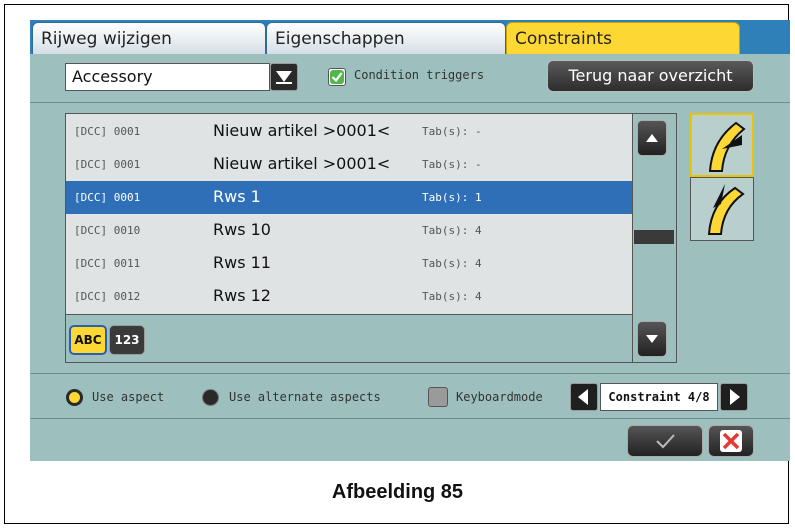 This screenshot has width=795, height=531. What do you see at coordinates (210, 397) in the screenshot?
I see `use-alternate-aspects-radio` at bounding box center [210, 397].